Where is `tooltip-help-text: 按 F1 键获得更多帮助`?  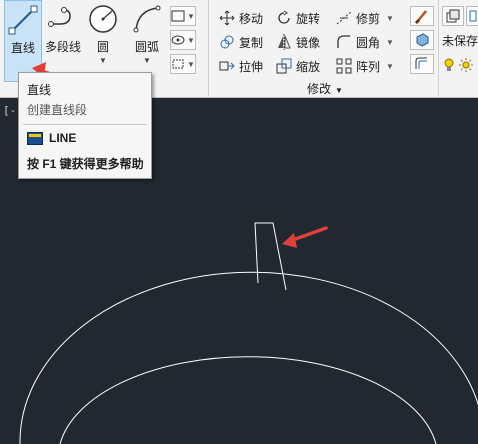
tooltip-help-text: 按 F1 键获得更多帮助 is located at coordinates (85, 164).